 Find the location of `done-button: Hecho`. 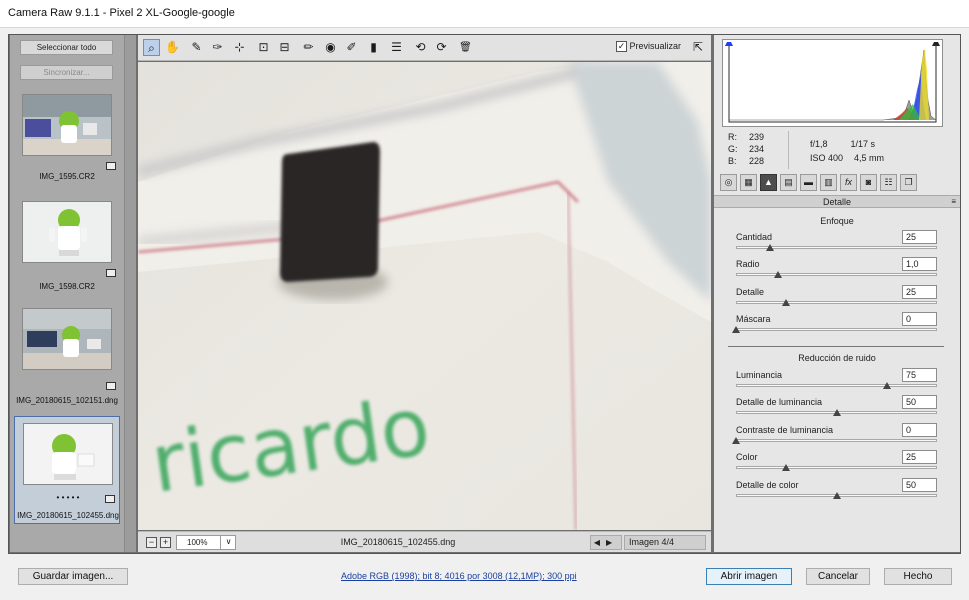

done-button: Hecho is located at coordinates (918, 576).